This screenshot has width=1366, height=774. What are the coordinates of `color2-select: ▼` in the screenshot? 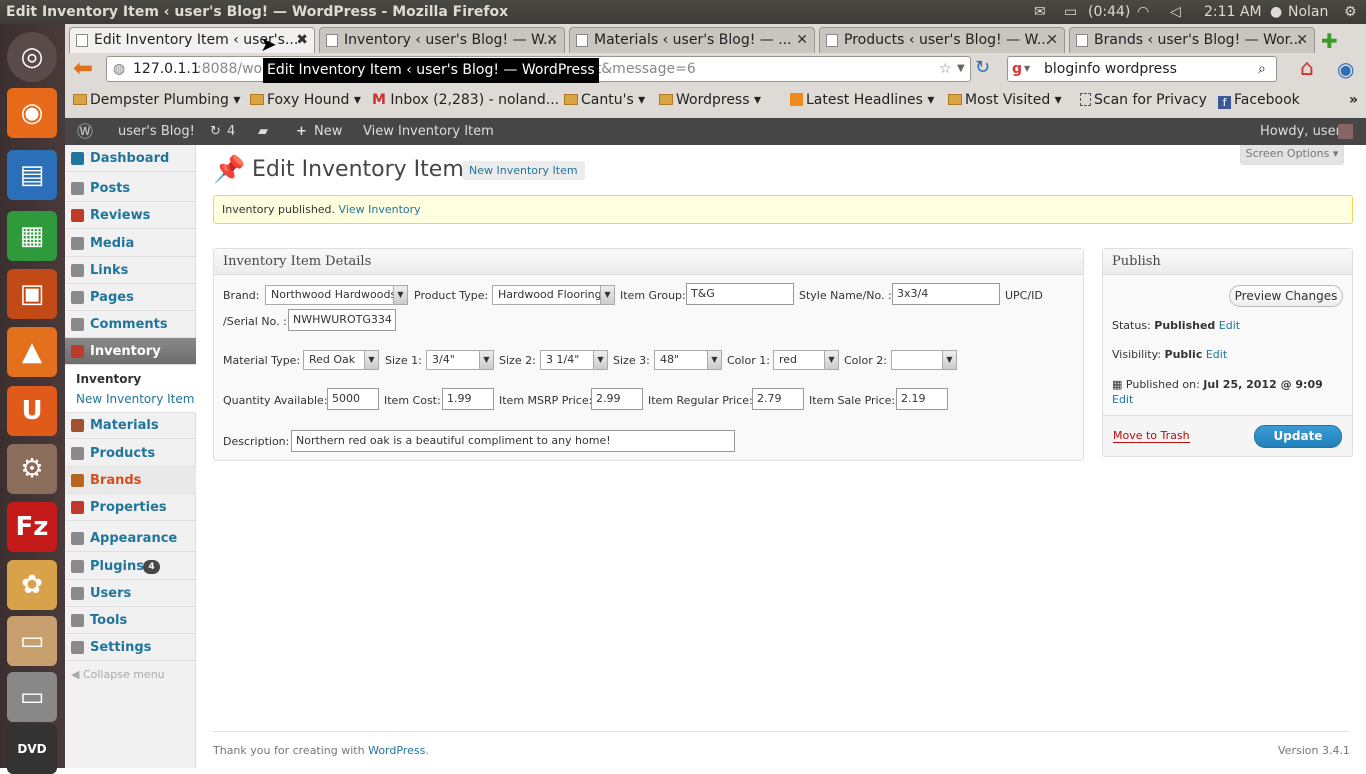 It's located at (924, 360).